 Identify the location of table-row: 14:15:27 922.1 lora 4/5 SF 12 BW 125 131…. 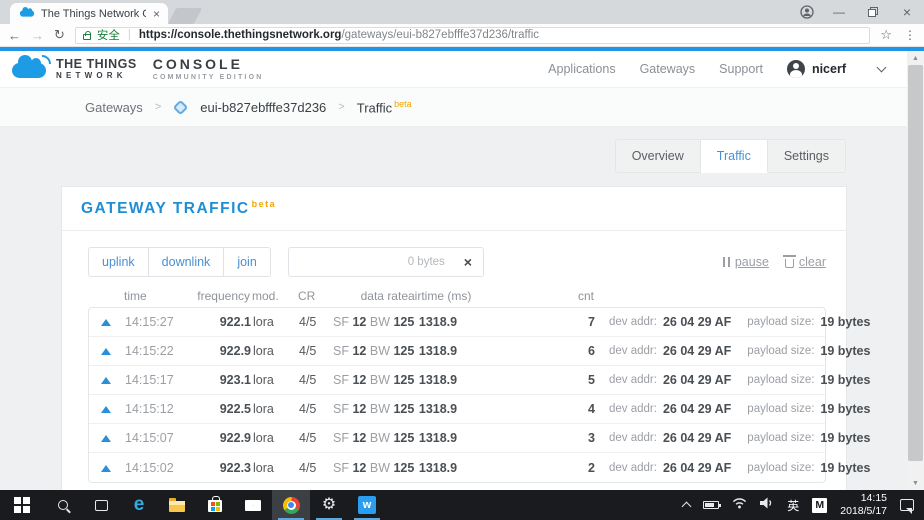
(479, 322).